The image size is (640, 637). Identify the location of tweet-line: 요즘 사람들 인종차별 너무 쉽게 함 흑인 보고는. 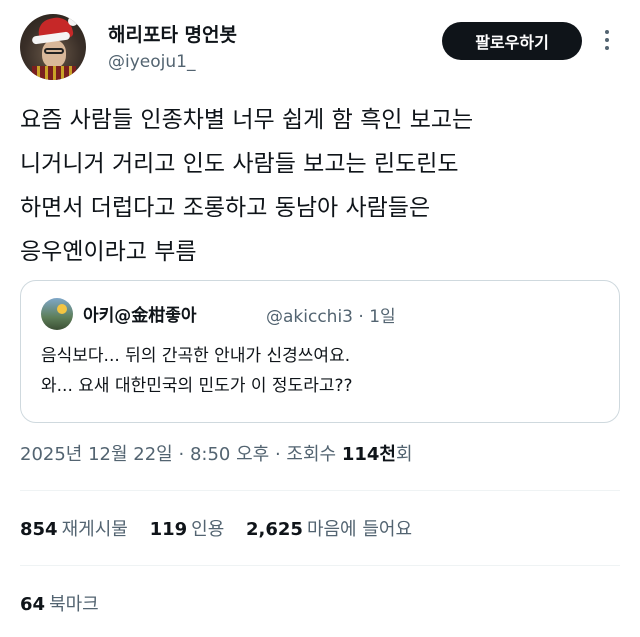
(247, 120).